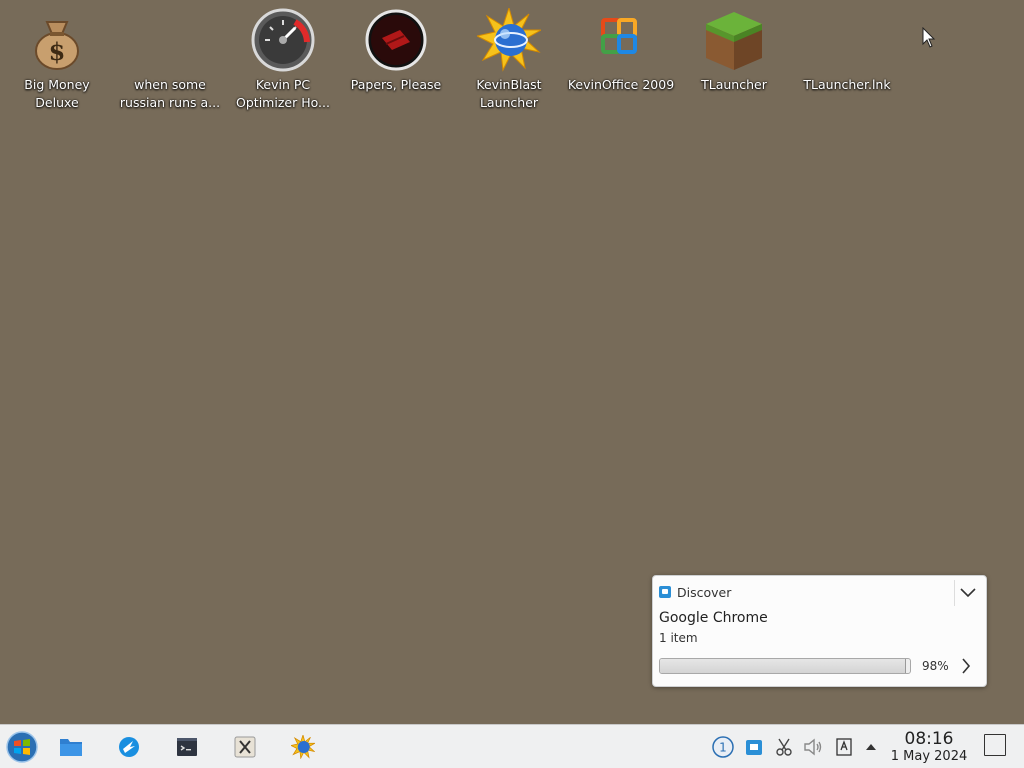 The height and width of the screenshot is (768, 1024). What do you see at coordinates (966, 666) in the screenshot?
I see `details-arrow-icon` at bounding box center [966, 666].